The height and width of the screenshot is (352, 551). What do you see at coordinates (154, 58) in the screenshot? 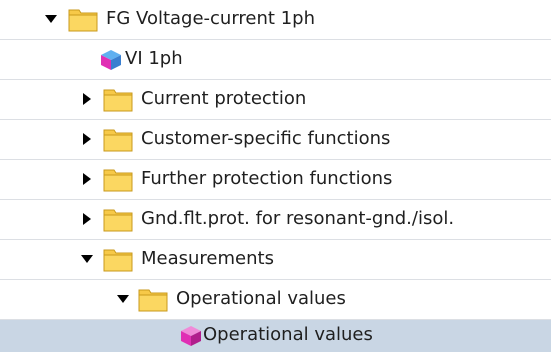
I see `tree-node-label: VI 1ph` at bounding box center [154, 58].